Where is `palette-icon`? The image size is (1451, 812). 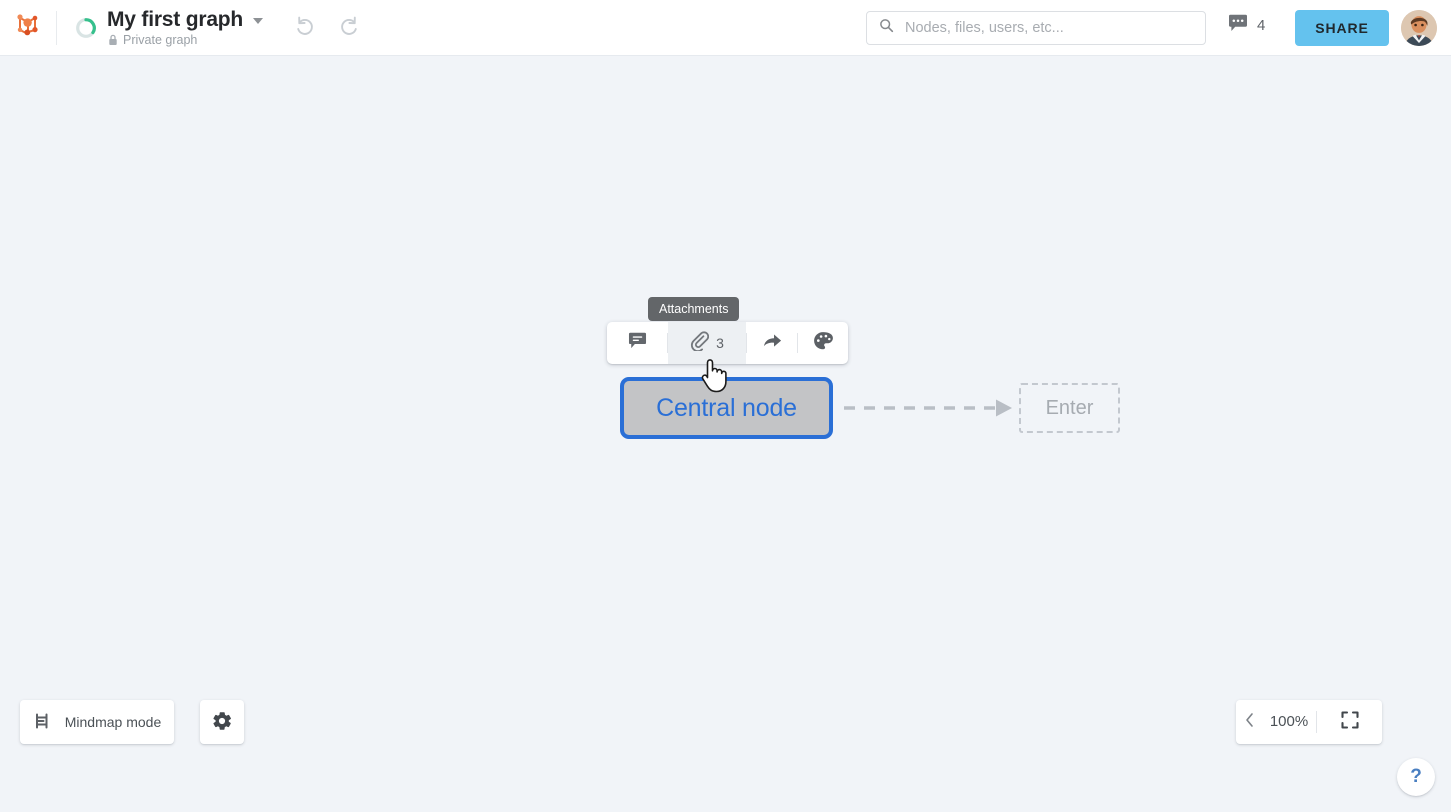
palette-icon is located at coordinates (823, 343).